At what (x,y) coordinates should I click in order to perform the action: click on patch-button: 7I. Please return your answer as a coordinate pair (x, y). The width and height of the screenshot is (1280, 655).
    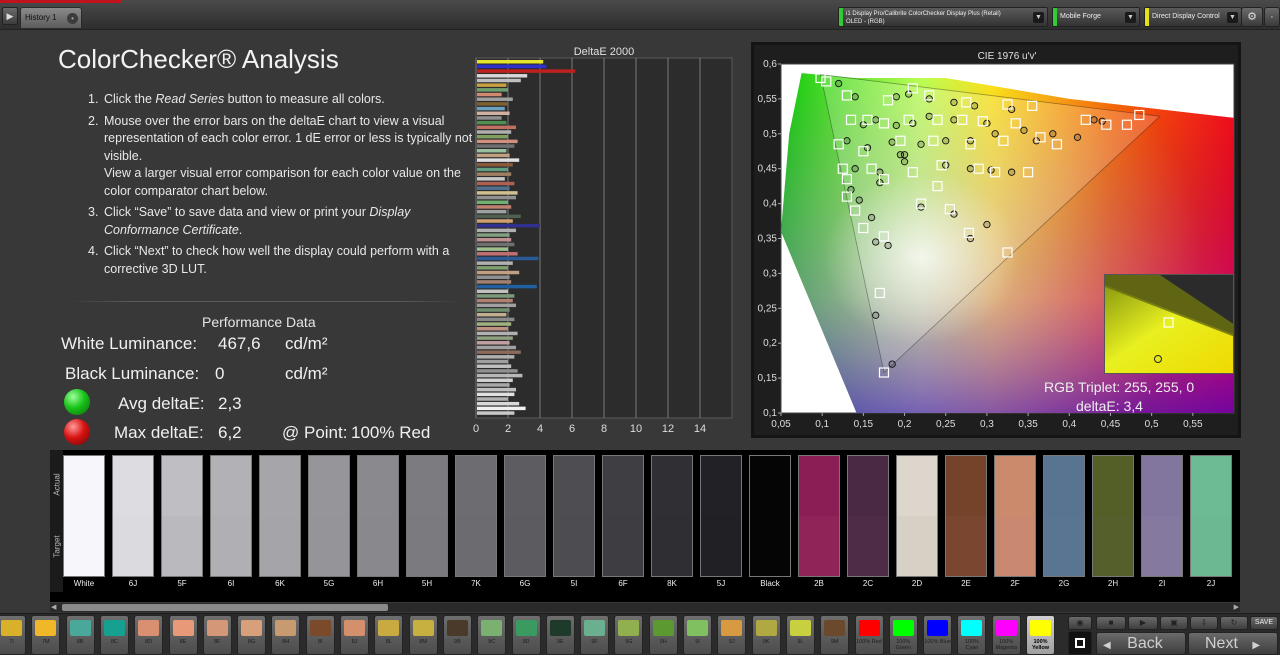
    Looking at the image, I should click on (13, 635).